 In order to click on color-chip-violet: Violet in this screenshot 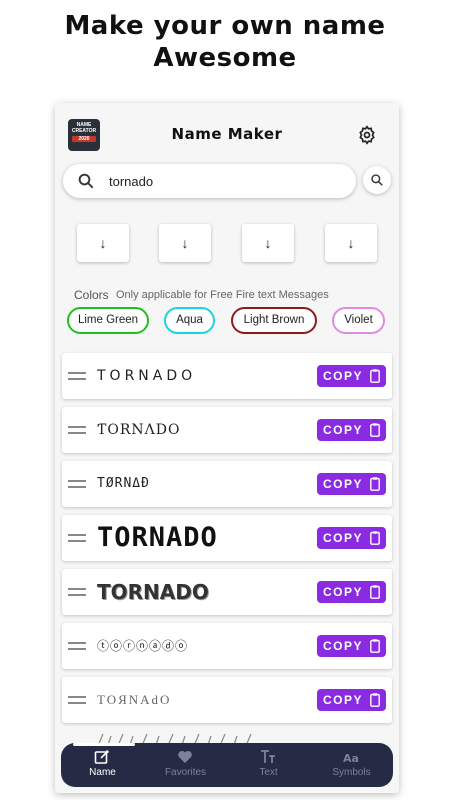, I will do `click(358, 320)`.